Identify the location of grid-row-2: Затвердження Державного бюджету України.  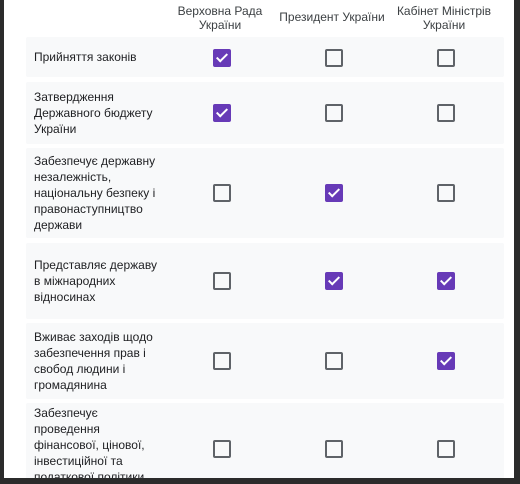
(265, 113).